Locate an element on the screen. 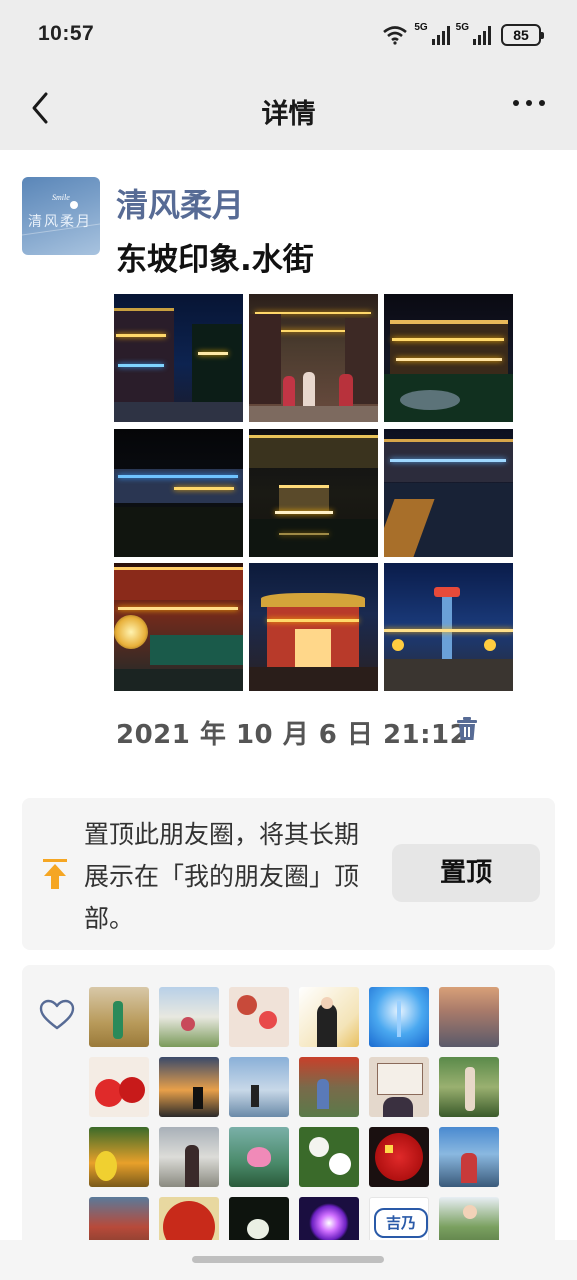 The height and width of the screenshot is (1280, 577). night-bridge-water-photo is located at coordinates (448, 493).